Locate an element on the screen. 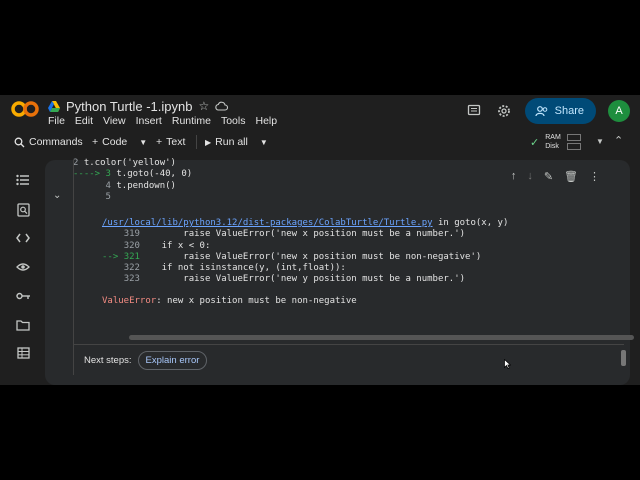  more-options-icon: ⋮ is located at coordinates (594, 176).